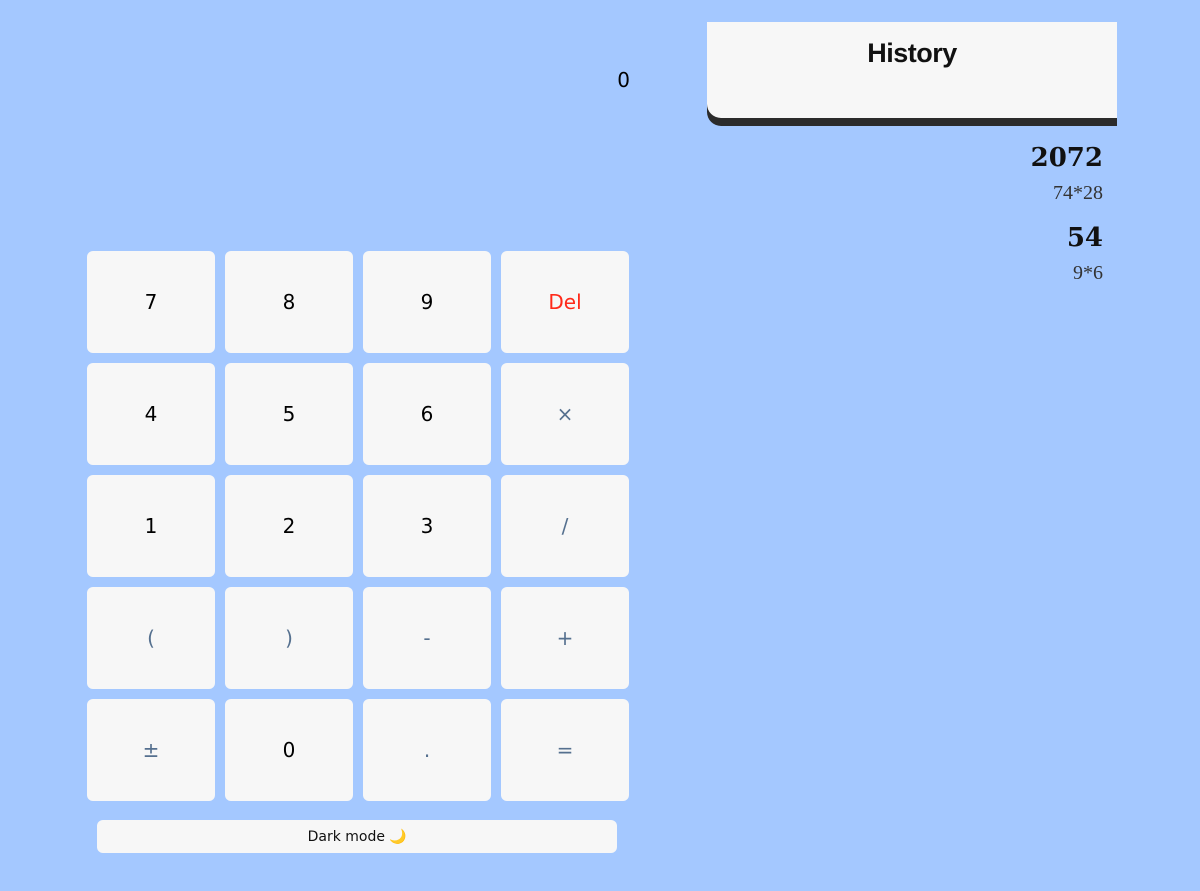  I want to click on key-9: 9, so click(427, 302).